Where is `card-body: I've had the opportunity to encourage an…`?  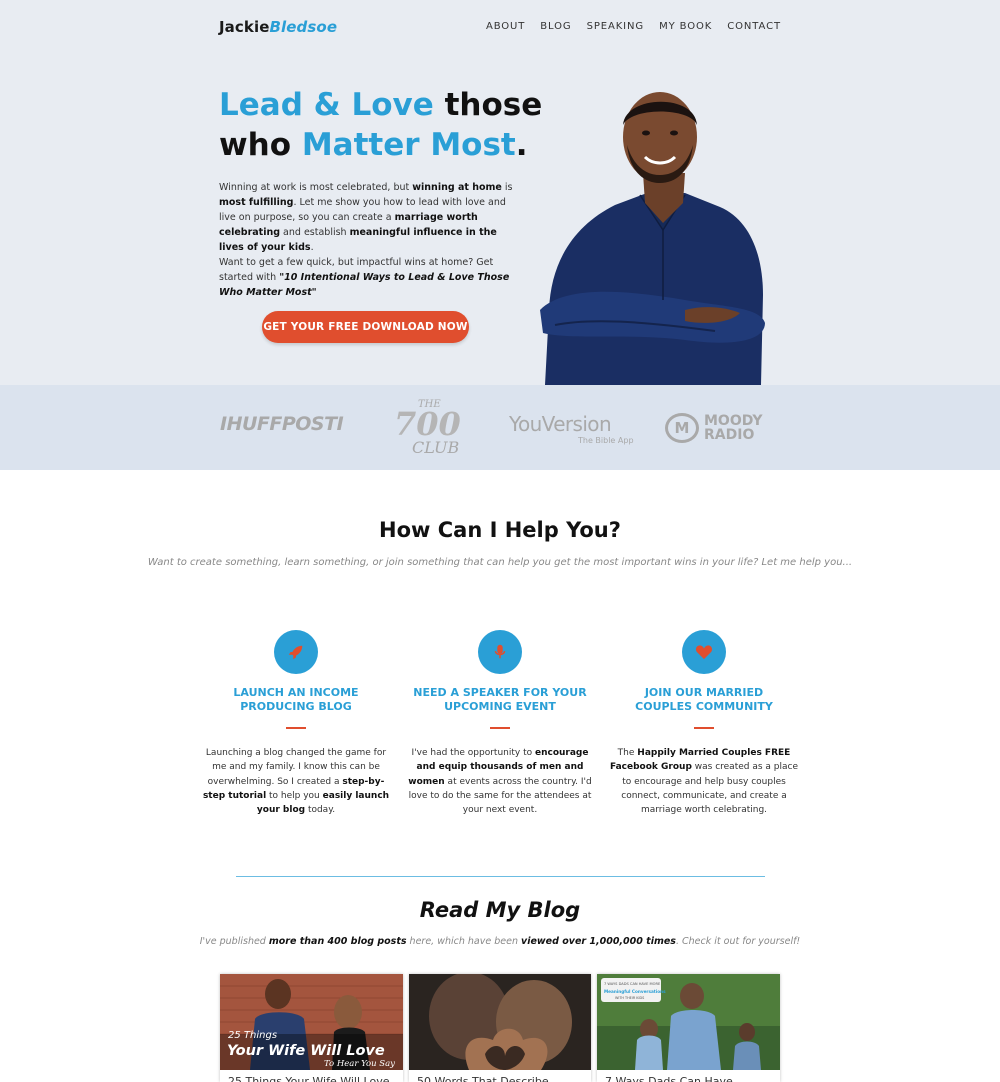
card-body: I've had the opportunity to encourage an… is located at coordinates (500, 781).